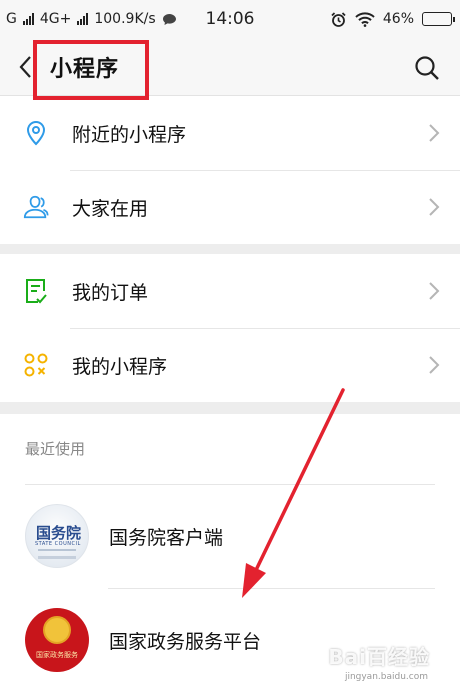 Image resolution: width=460 pixels, height=688 pixels. I want to click on order-checklist-icon, so click(36, 291).